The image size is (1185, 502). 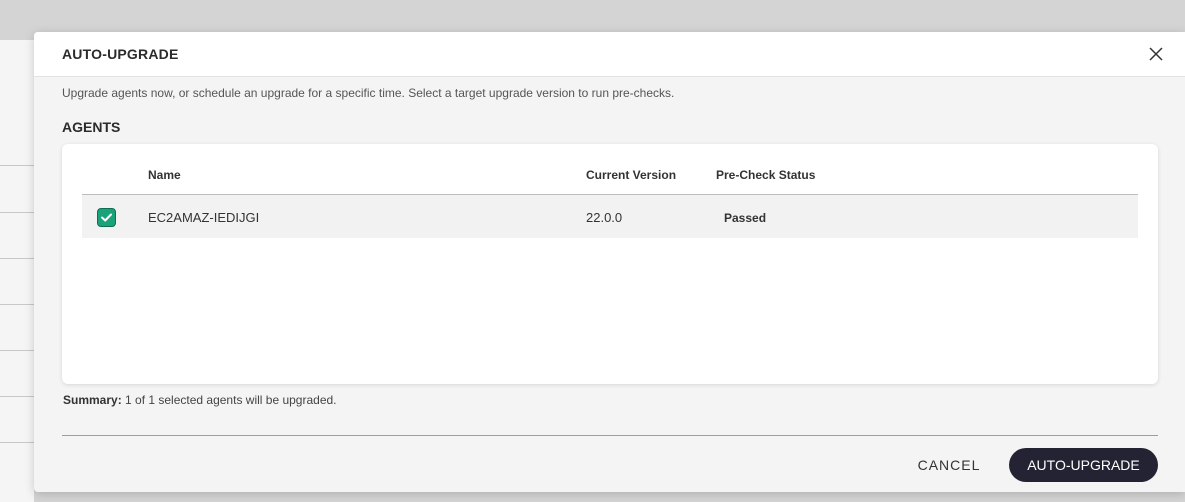 I want to click on dialog-header: AUTO-UPGRADE, so click(x=609, y=54).